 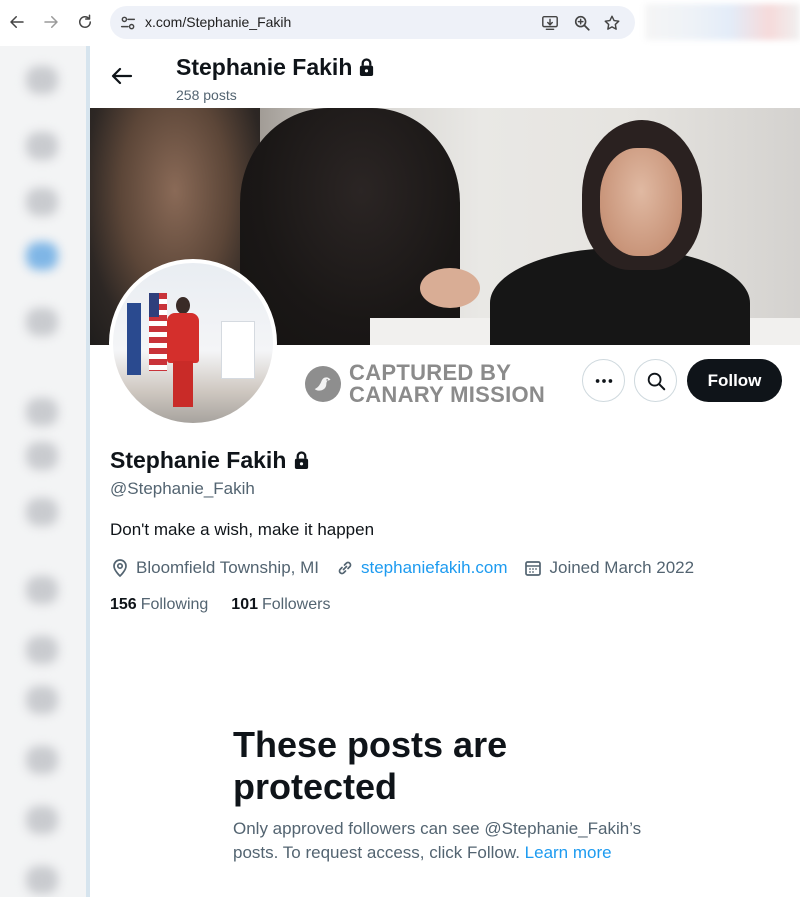 I want to click on profile-name: Stephanie Fakih, so click(x=210, y=460).